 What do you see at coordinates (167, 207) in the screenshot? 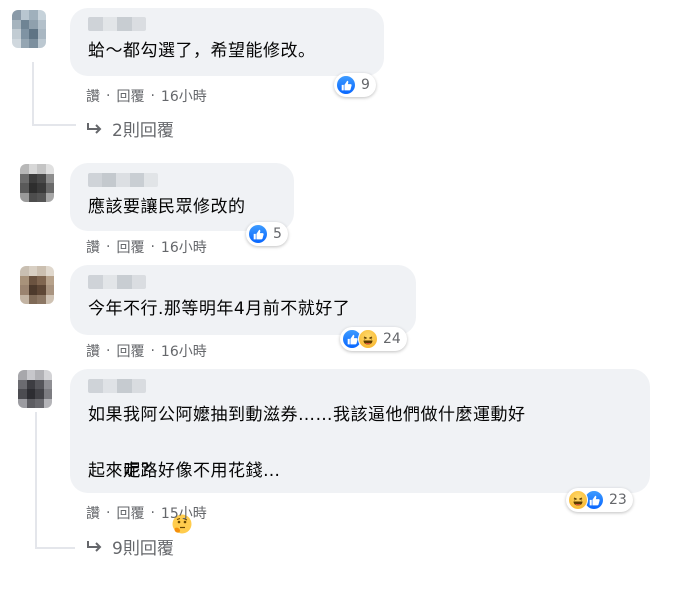
I see `comment-text: 應該要讓民眾修改的` at bounding box center [167, 207].